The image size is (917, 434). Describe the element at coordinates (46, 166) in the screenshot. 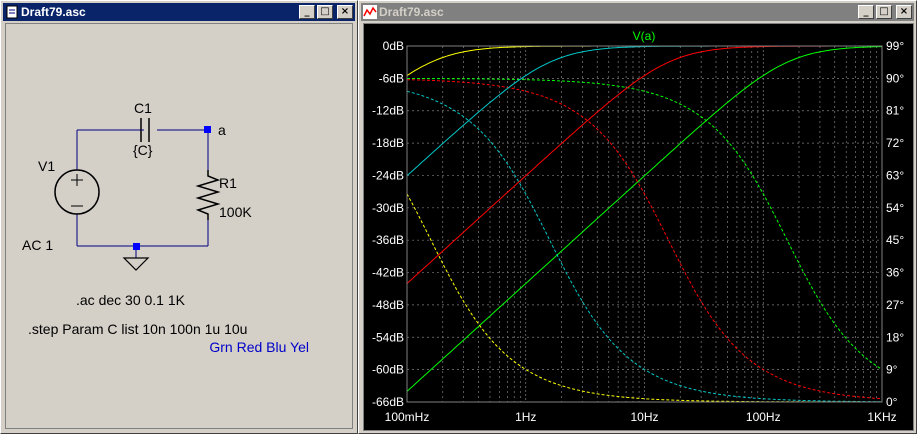

I see `v1-name-label: V1` at that location.